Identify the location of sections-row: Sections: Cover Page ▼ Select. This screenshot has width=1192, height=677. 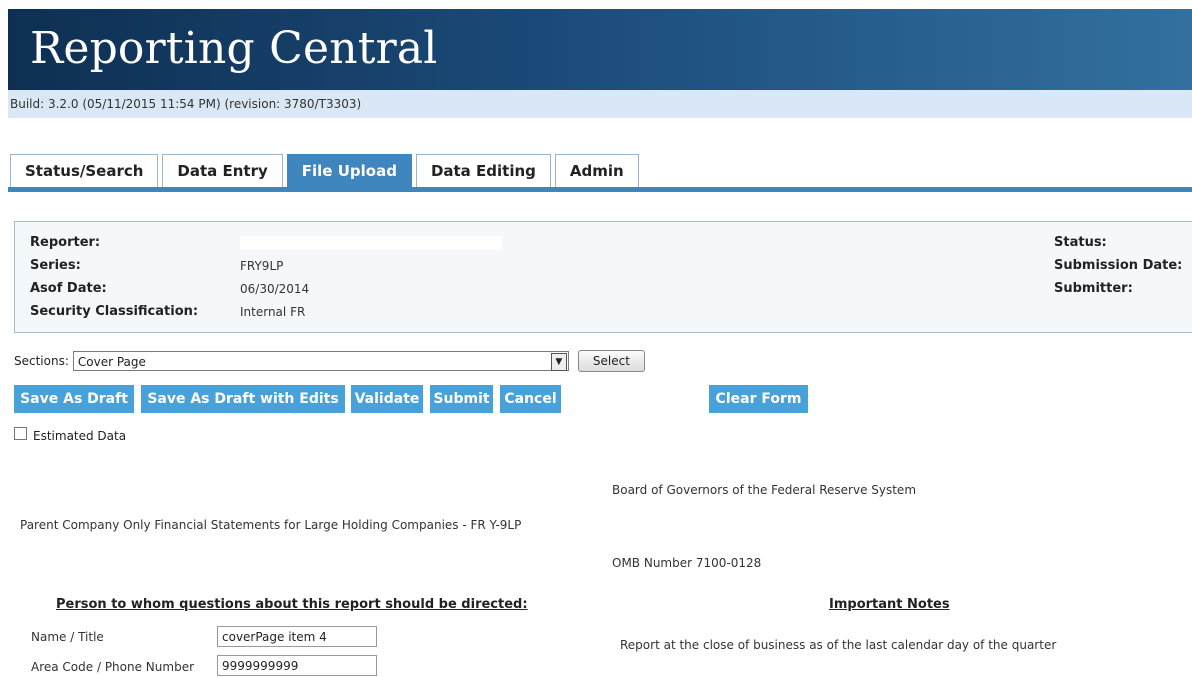
(329, 361).